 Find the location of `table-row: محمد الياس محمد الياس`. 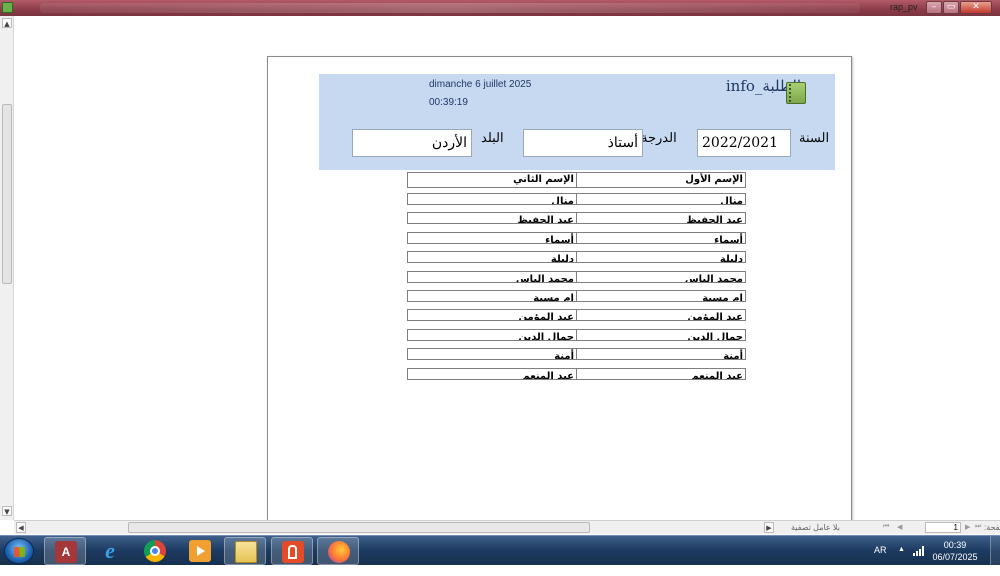

table-row: محمد الياس محمد الياس is located at coordinates (577, 278).